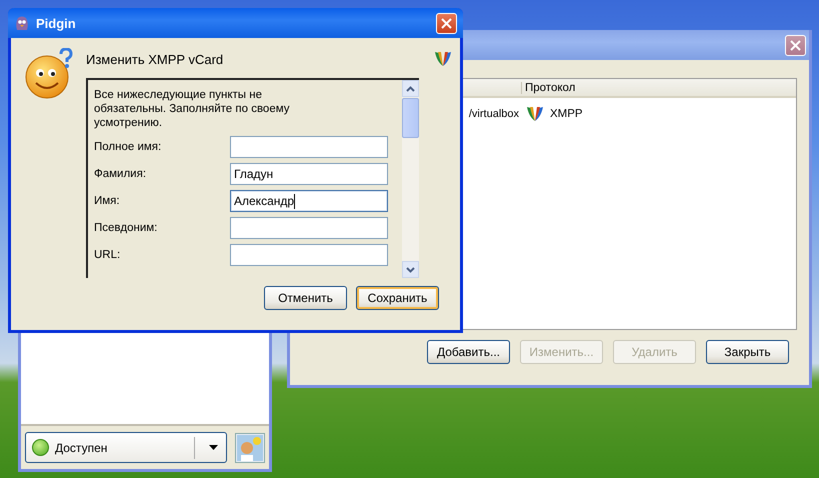  I want to click on close-button, so click(446, 23).